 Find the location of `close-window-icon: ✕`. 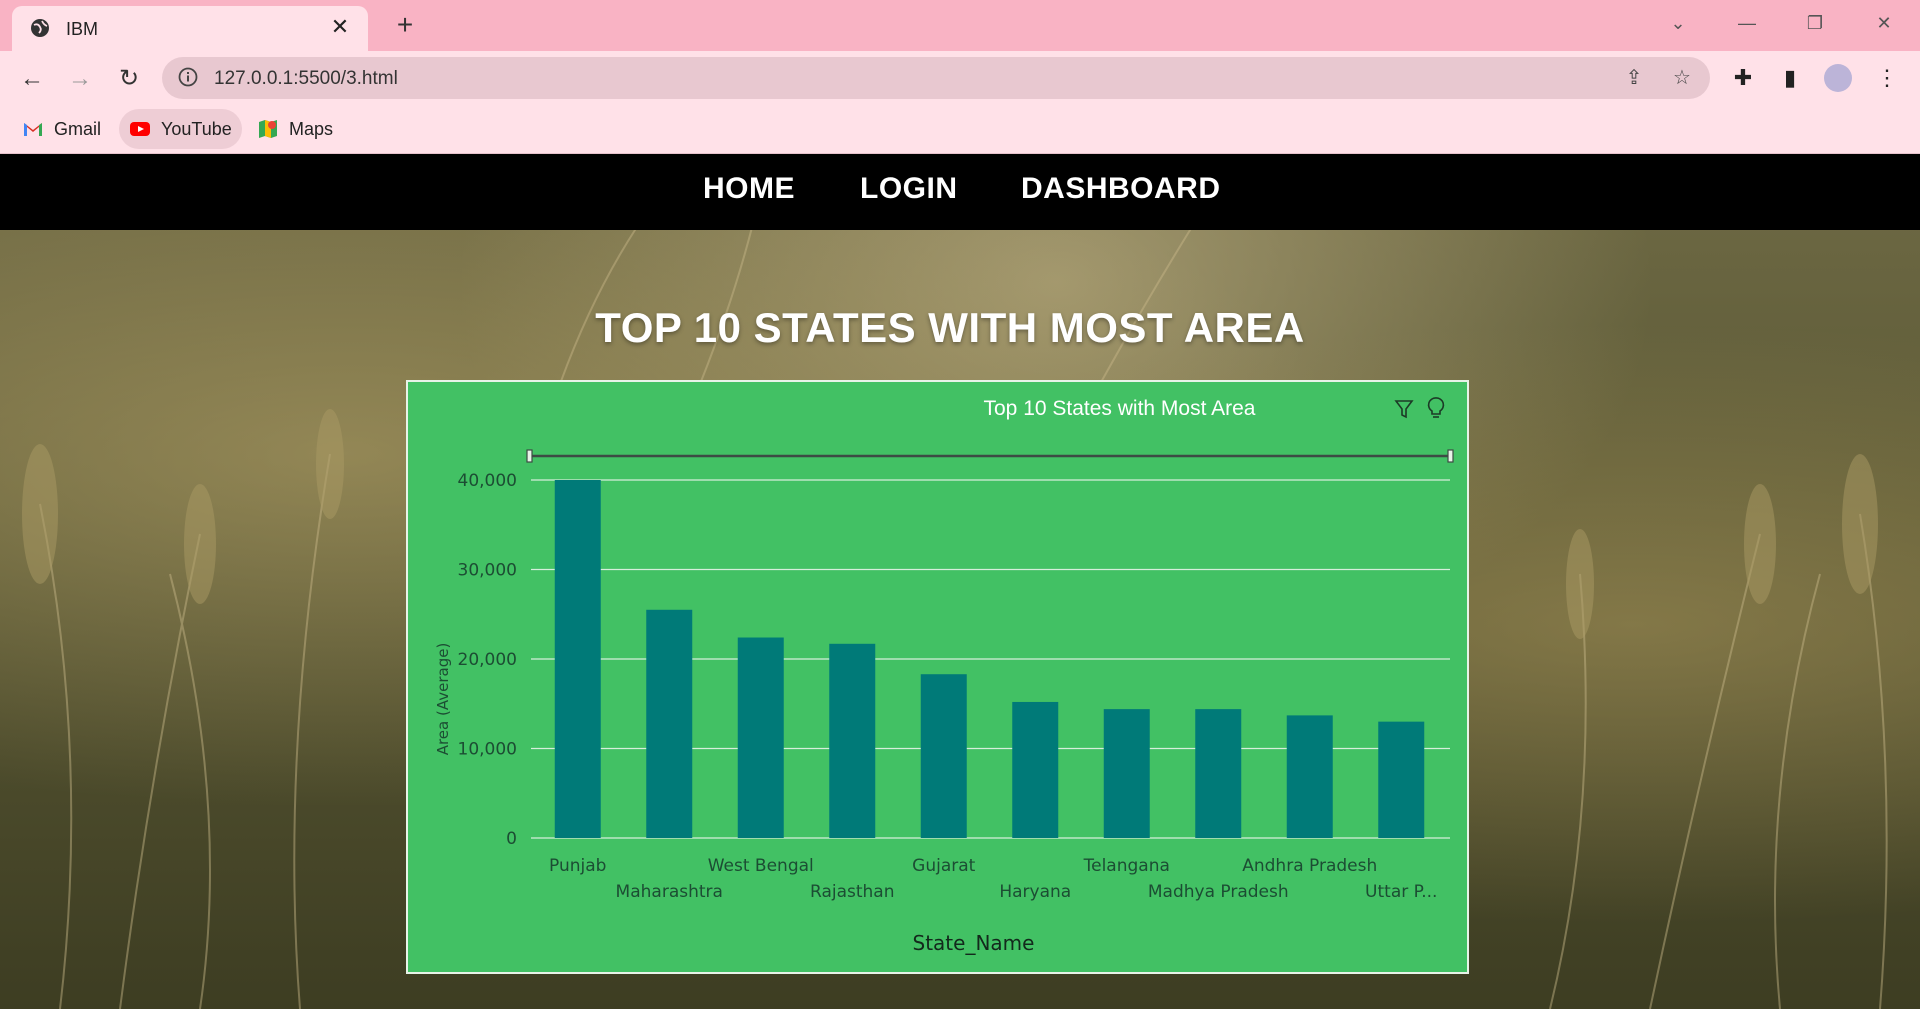

close-window-icon: ✕ is located at coordinates (1884, 23).